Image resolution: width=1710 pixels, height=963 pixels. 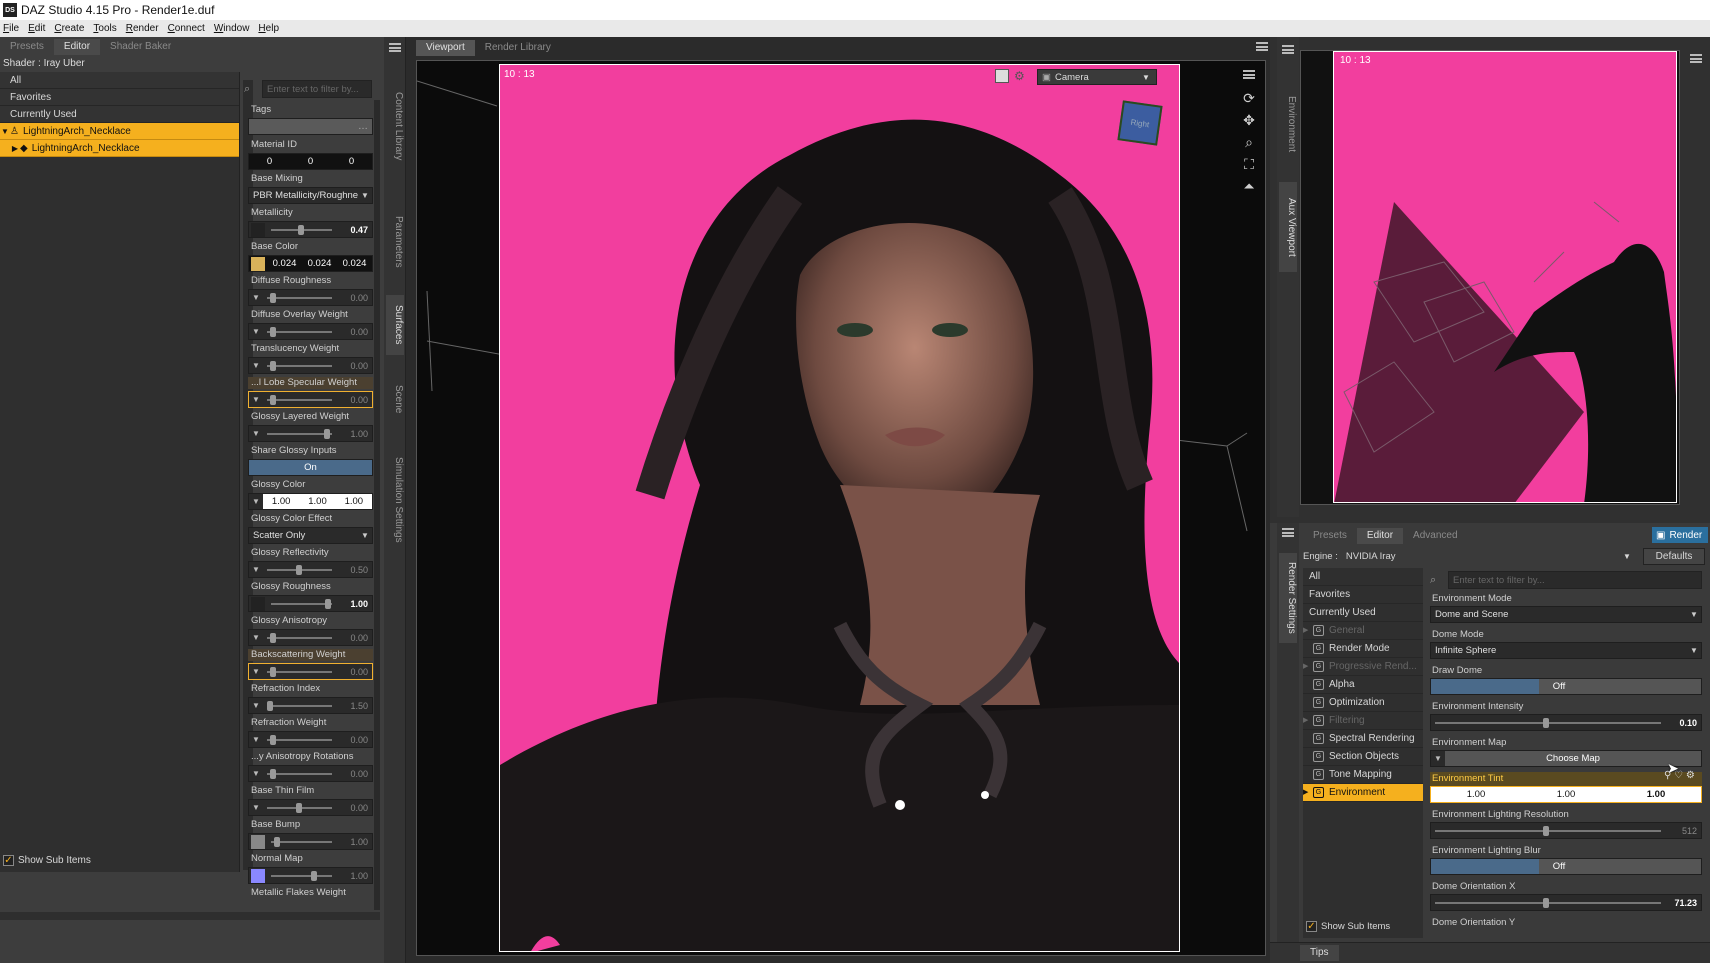 What do you see at coordinates (1435, 536) in the screenshot?
I see `tab-rs-advanced: Advanced` at bounding box center [1435, 536].